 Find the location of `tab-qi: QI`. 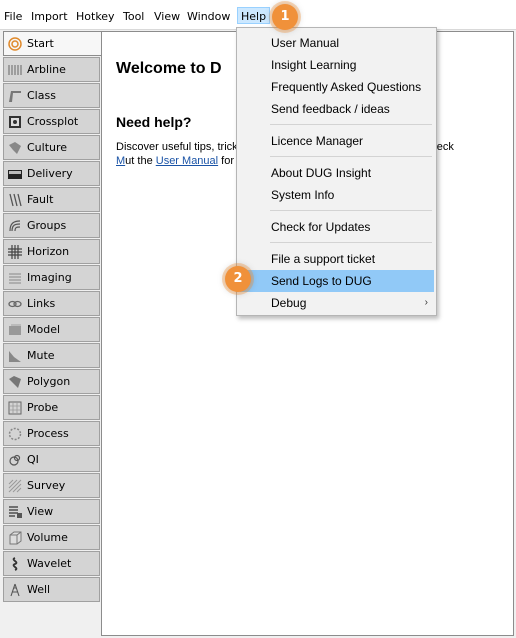

tab-qi: QI is located at coordinates (51, 459).